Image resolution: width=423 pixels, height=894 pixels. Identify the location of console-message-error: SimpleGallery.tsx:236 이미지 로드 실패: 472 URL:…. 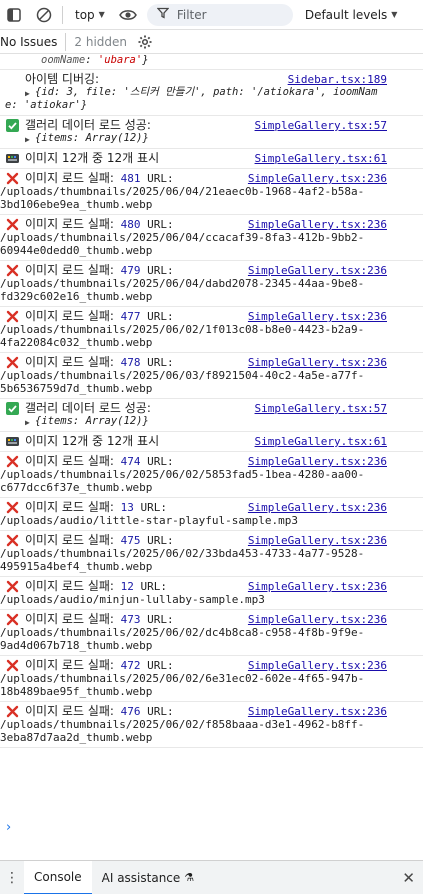
(211, 679).